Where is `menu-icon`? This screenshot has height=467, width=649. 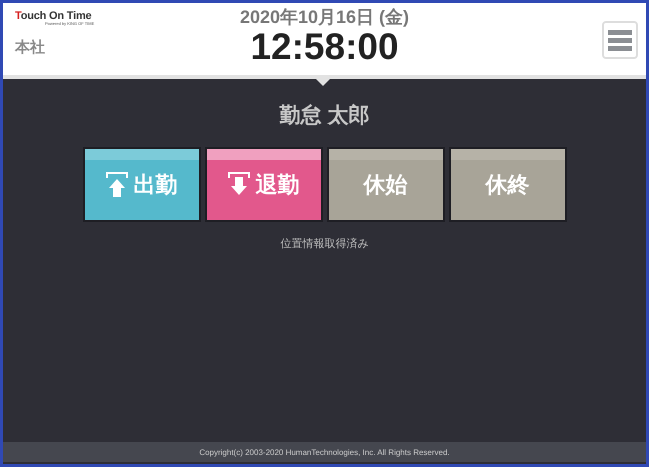 menu-icon is located at coordinates (620, 40).